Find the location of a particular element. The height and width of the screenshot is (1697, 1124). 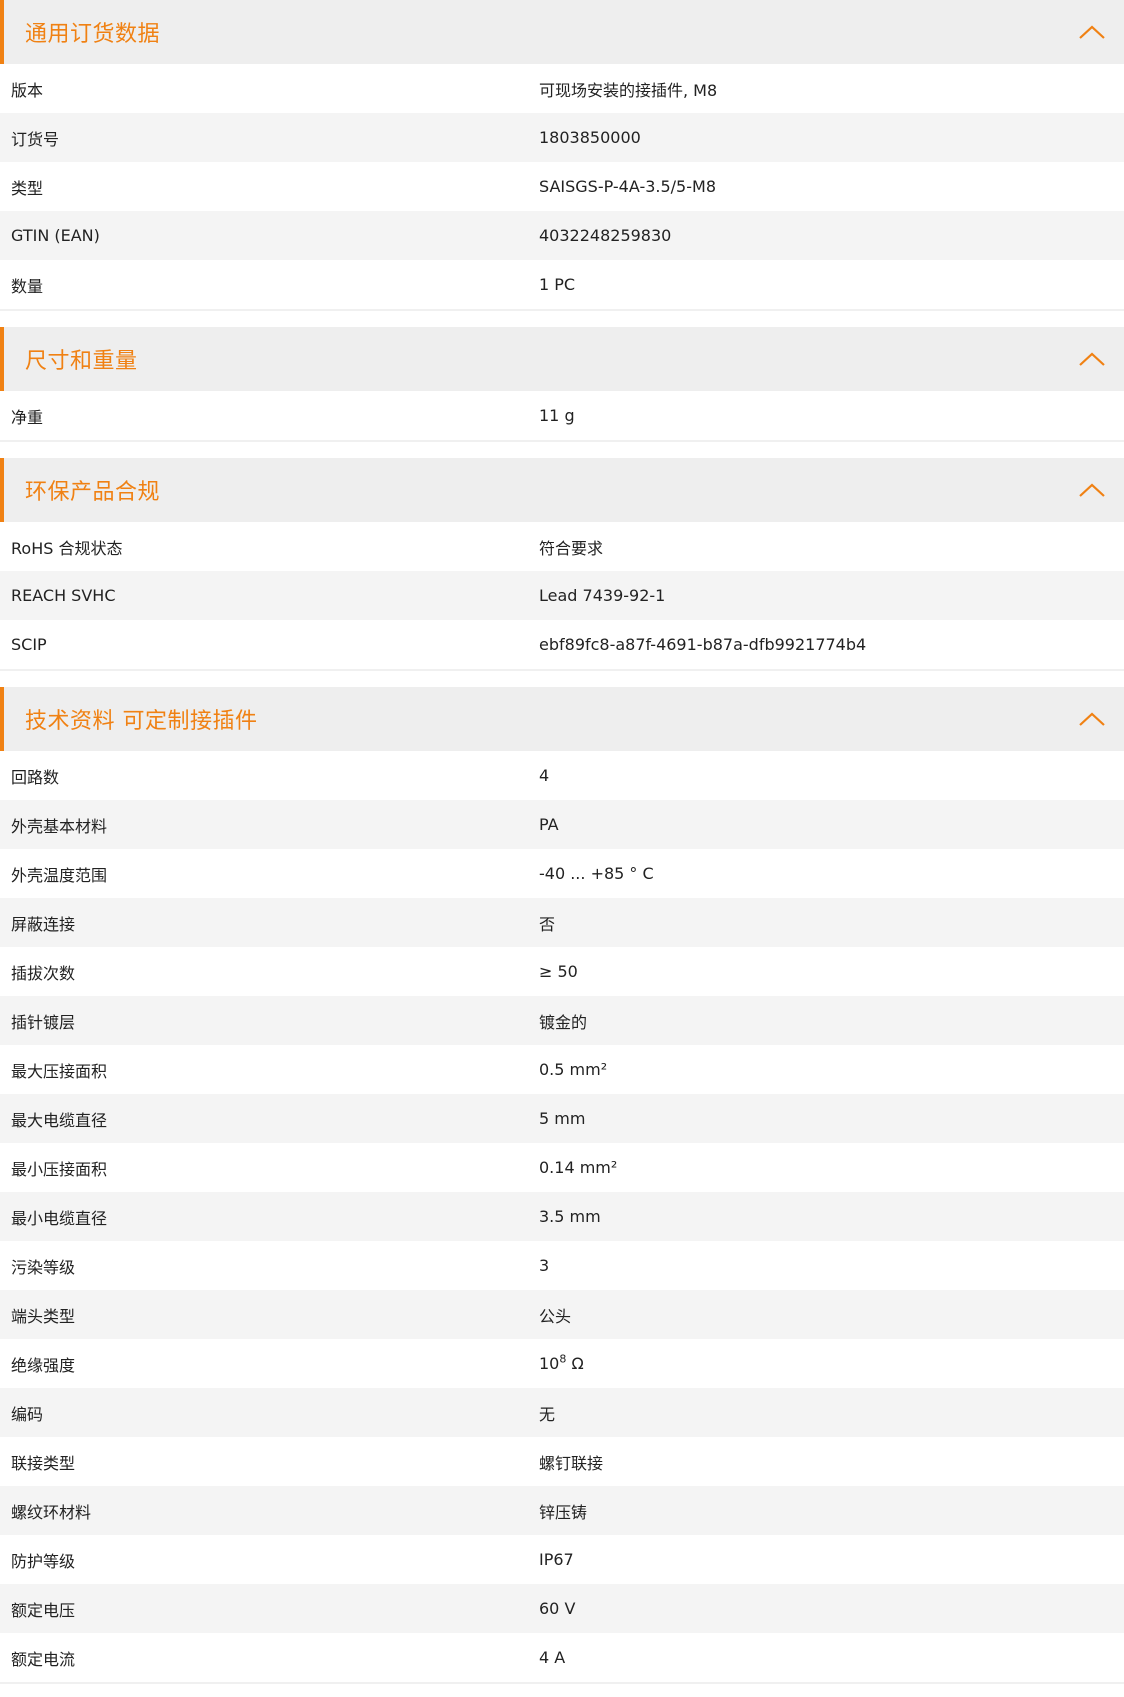

spec-label: 插针镀层 is located at coordinates (43, 1022).